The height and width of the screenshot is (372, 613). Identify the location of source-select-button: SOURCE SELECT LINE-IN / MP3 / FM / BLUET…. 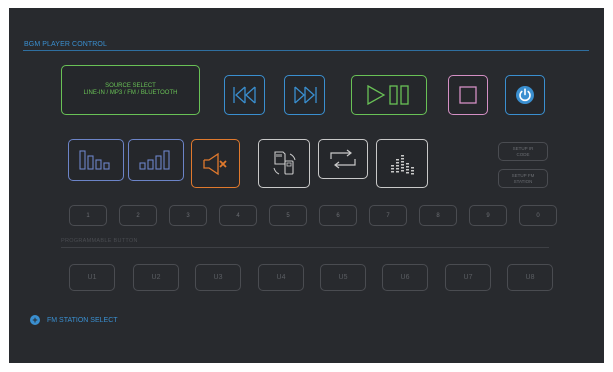
(130, 90).